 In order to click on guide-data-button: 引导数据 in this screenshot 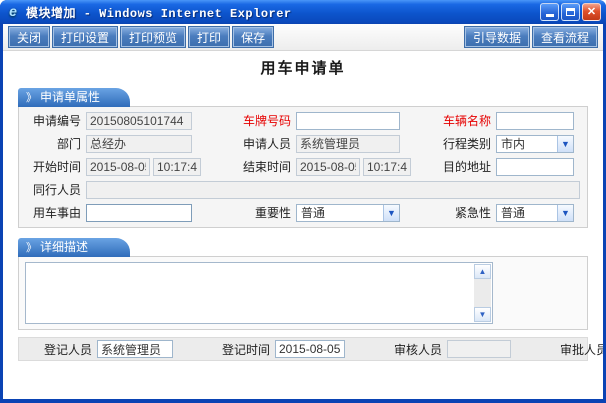, I will do `click(496, 37)`.